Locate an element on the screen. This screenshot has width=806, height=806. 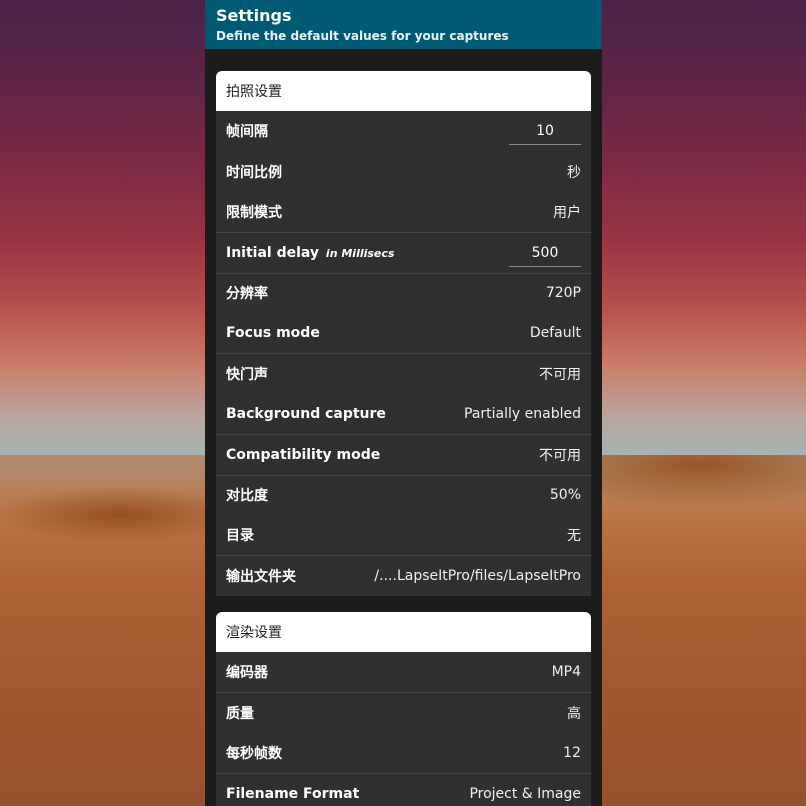
output-folder-label: 输出文件夹 is located at coordinates (261, 576).